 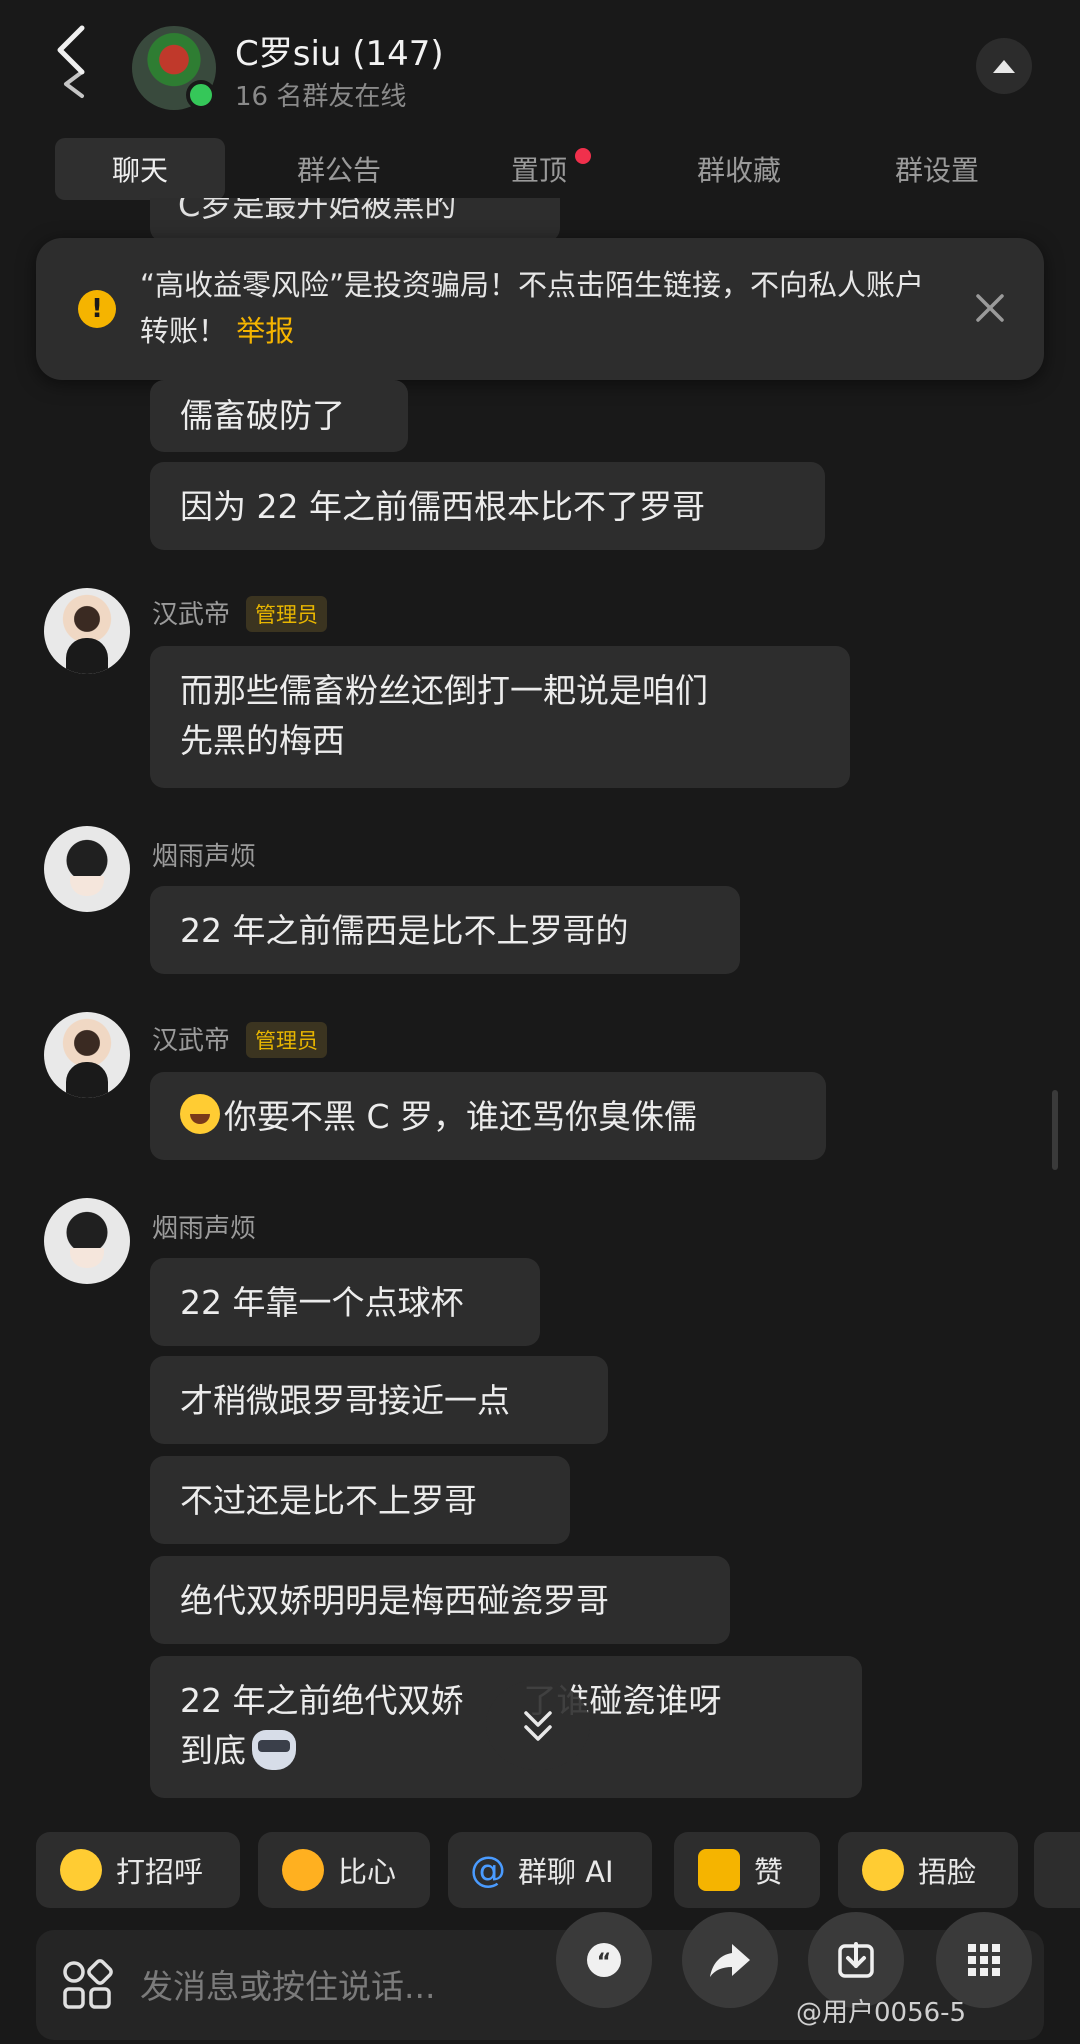 I want to click on message-bubble: 22 年靠一个点球杯, so click(x=345, y=1302).